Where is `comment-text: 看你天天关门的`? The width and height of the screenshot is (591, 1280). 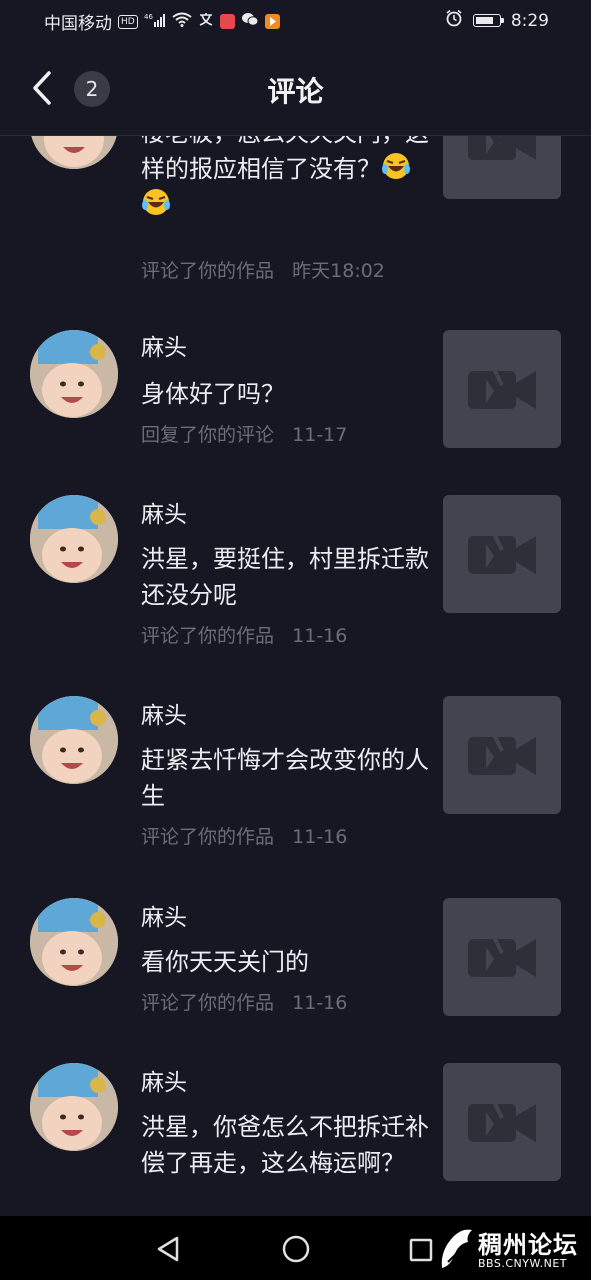
comment-text: 看你天天关门的 is located at coordinates (225, 962).